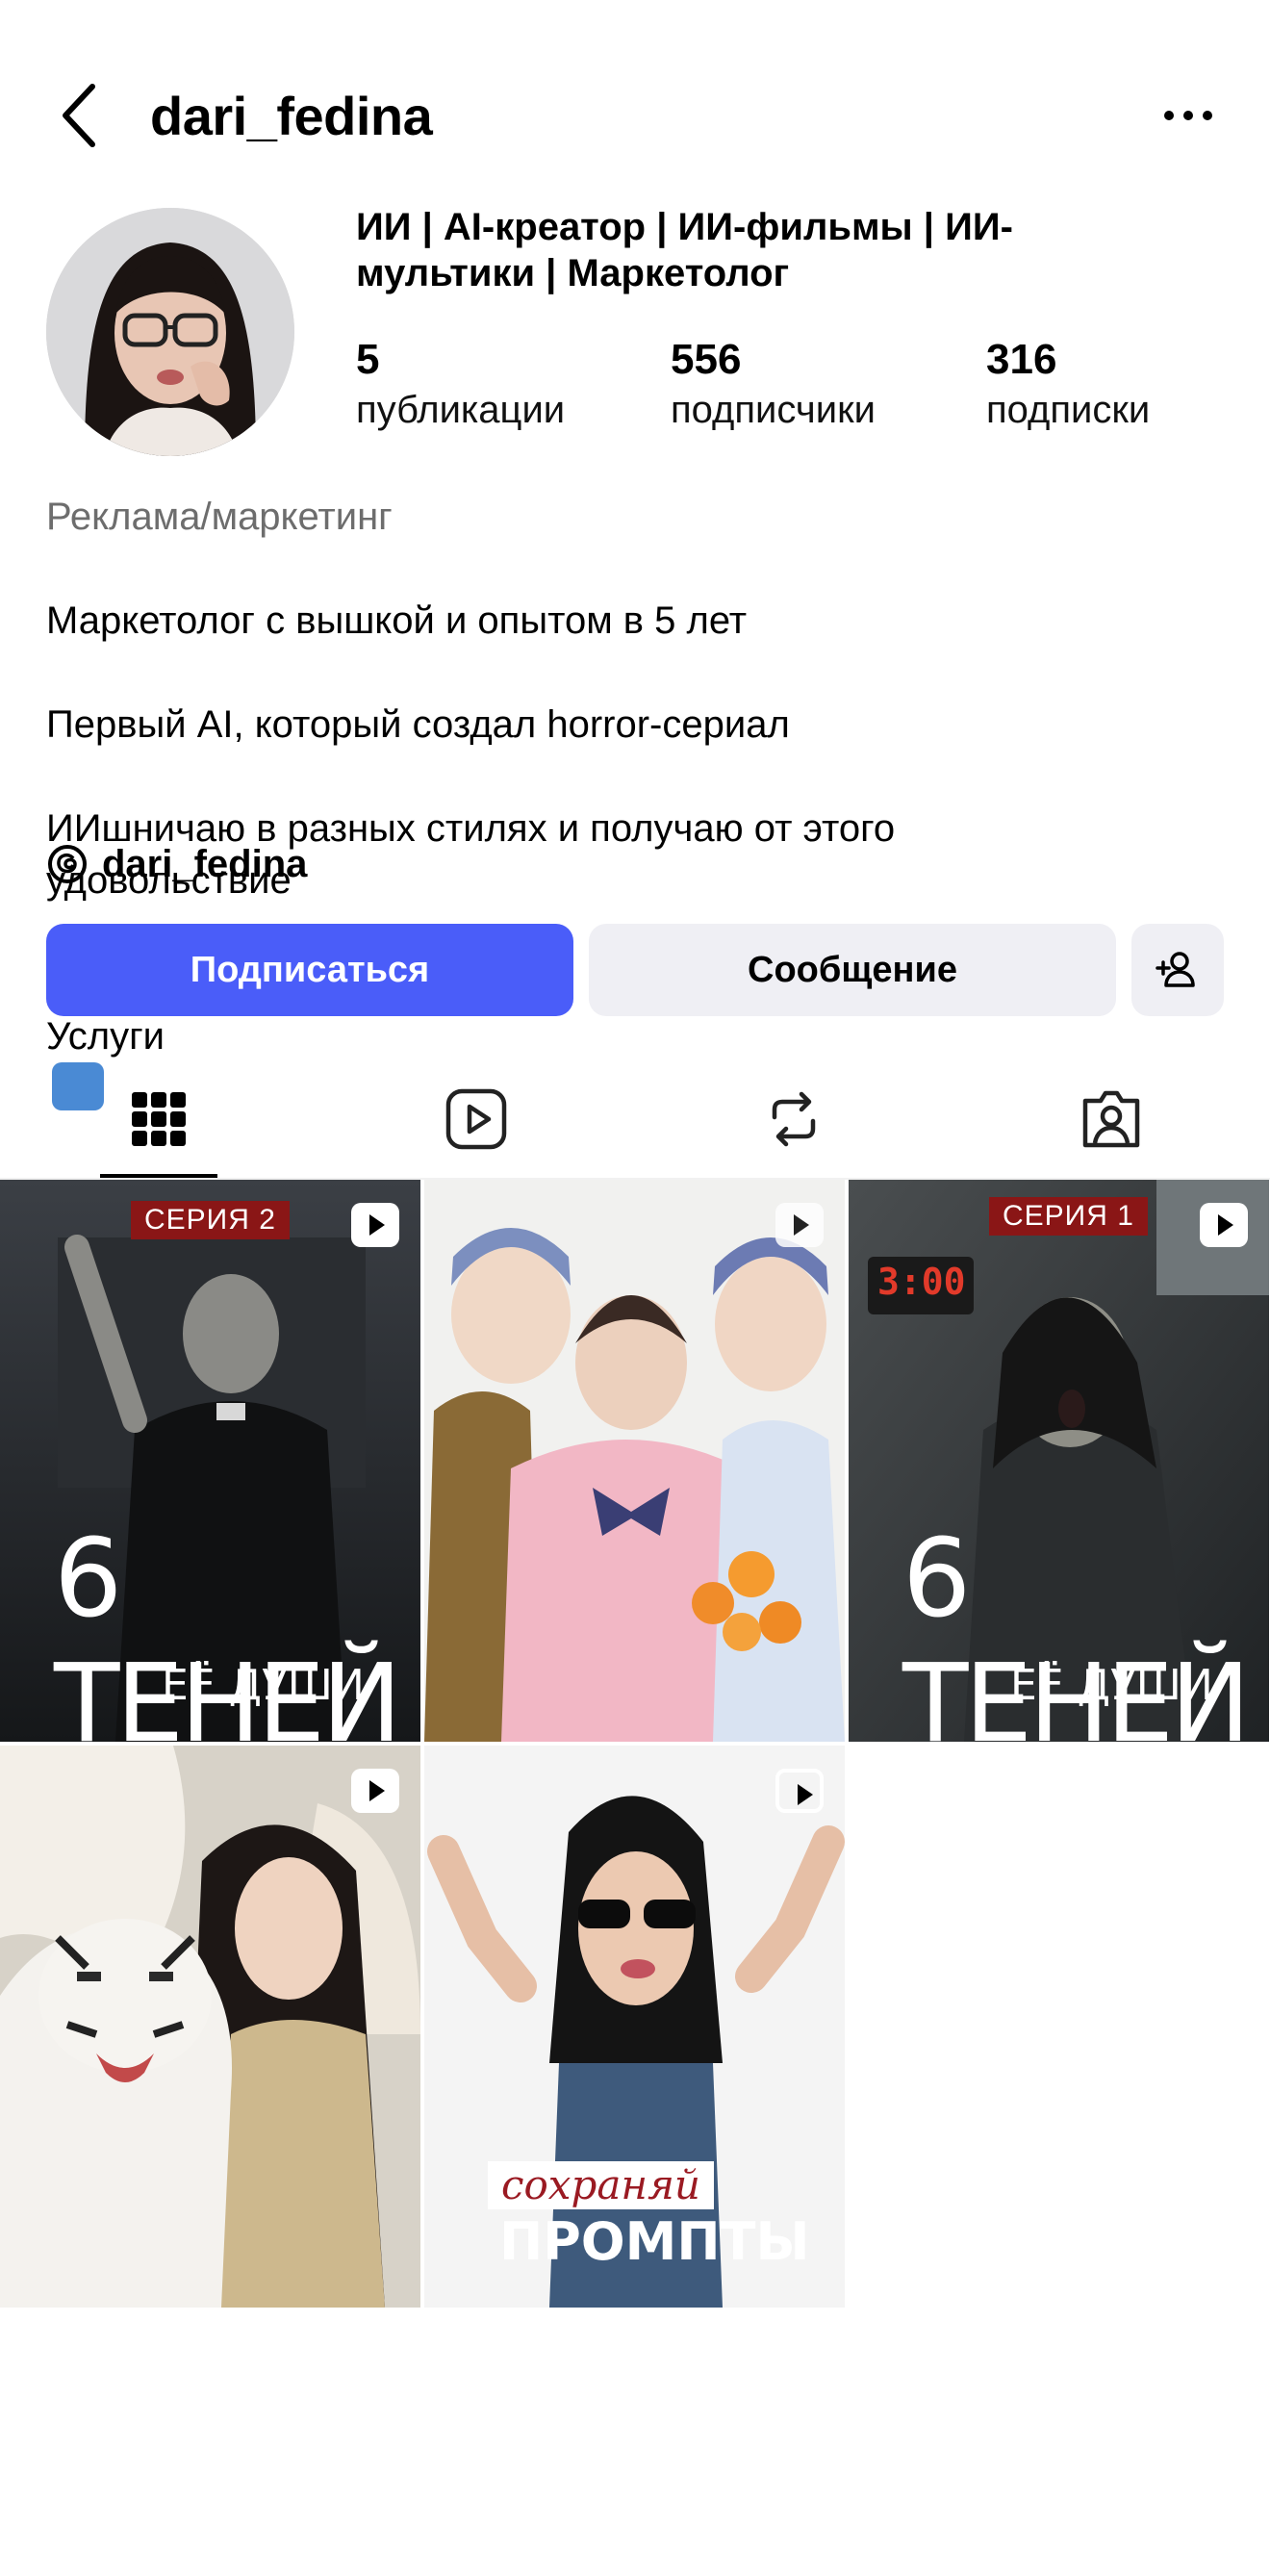 The height and width of the screenshot is (2576, 1270). I want to click on post-thumbnail: СЕРИЯ 1 3:00 6 ТЕНЕЙ ЕЁ ДУШИ, so click(1059, 1461).